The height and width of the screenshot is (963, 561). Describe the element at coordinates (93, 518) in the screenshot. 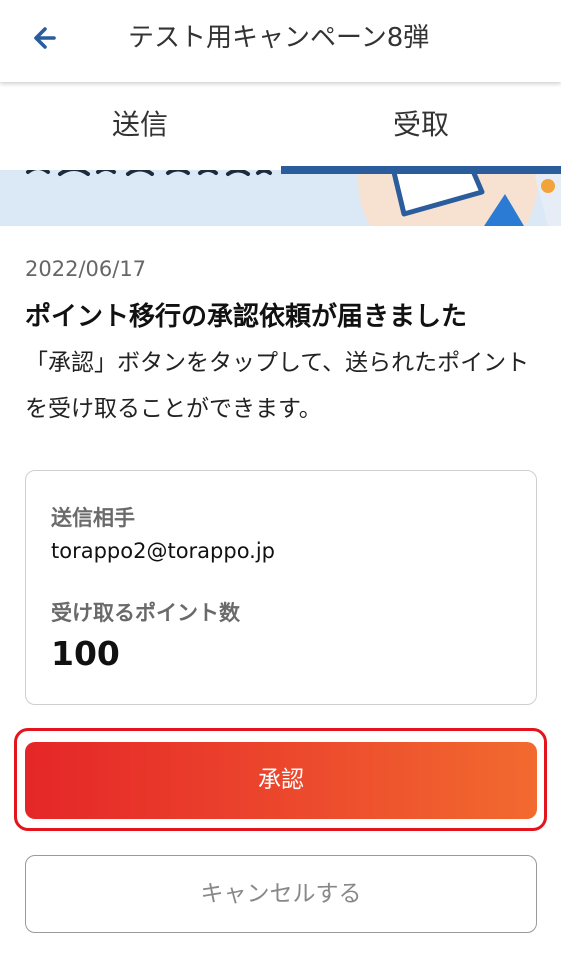

I see `sender-label: 送信相手` at that location.